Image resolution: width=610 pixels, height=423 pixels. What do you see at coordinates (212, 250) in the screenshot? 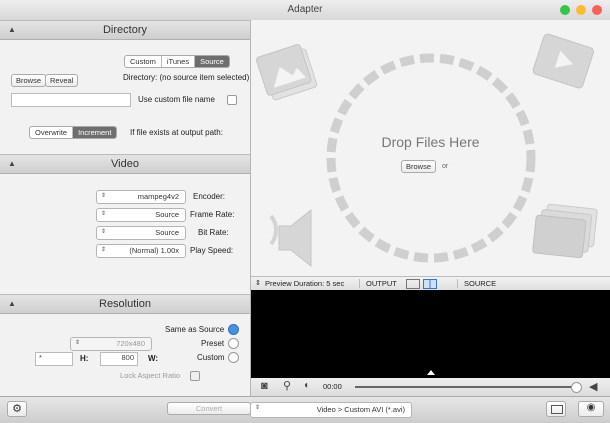
I see `play-speed-label: Play Speed:` at bounding box center [212, 250].